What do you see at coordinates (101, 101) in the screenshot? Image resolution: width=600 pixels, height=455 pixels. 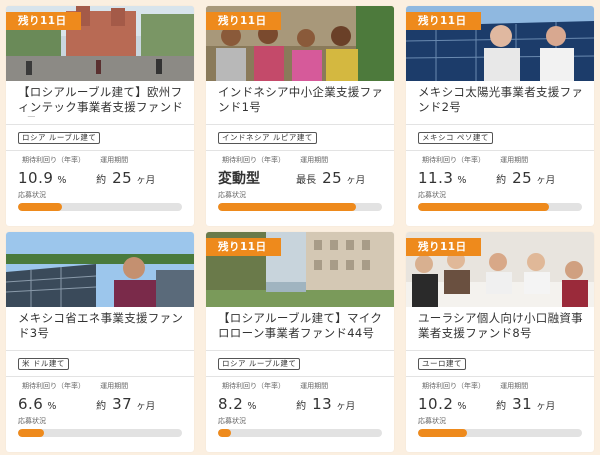 I see `fund-title: 【ロシアルーブル建て】欧州フィンテック事業者支援ファンド1号` at bounding box center [101, 101].